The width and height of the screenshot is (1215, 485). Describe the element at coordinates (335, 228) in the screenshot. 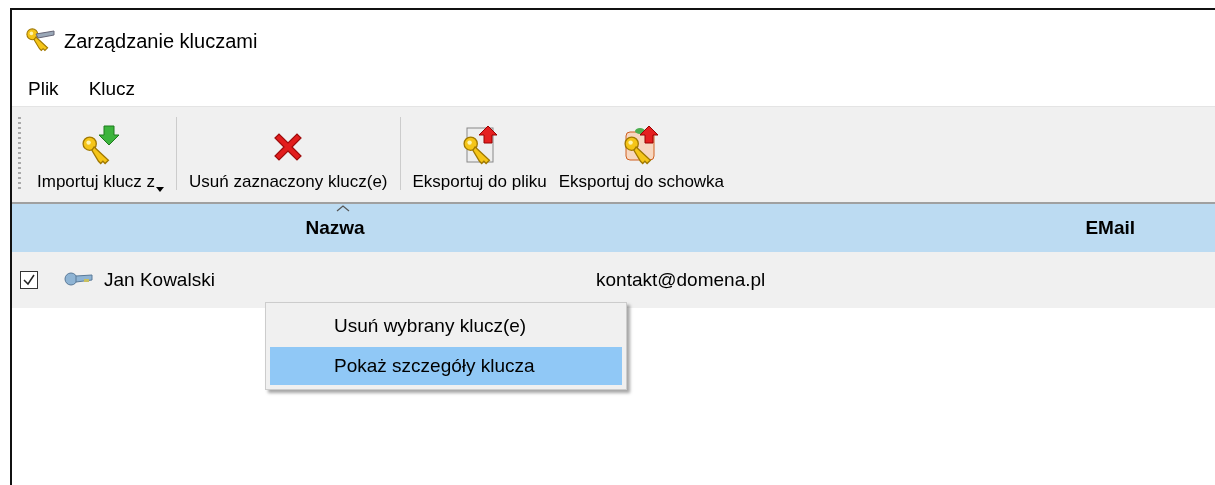

I see `column-header: Nazwa` at that location.